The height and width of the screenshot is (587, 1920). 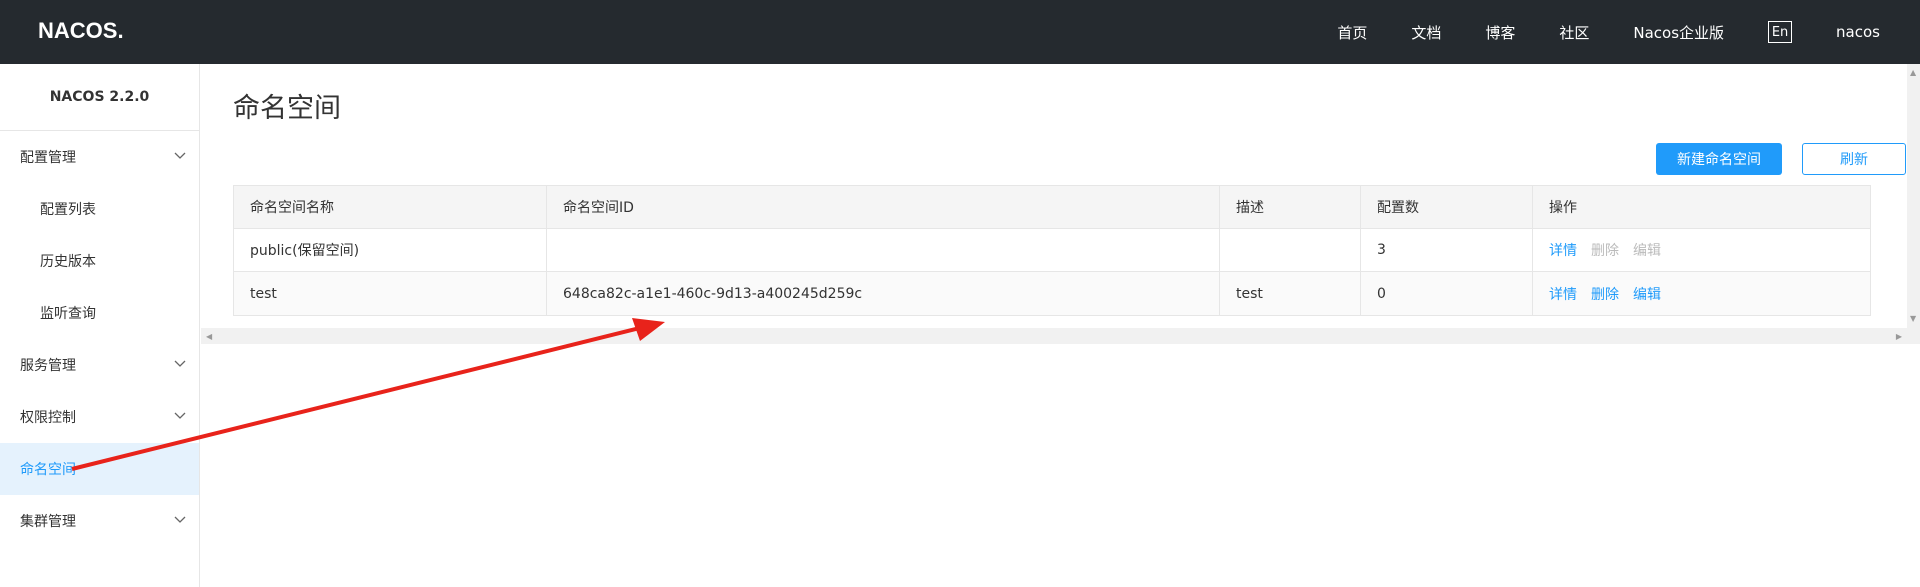 What do you see at coordinates (390, 293) in the screenshot?
I see `namespace-name: test` at bounding box center [390, 293].